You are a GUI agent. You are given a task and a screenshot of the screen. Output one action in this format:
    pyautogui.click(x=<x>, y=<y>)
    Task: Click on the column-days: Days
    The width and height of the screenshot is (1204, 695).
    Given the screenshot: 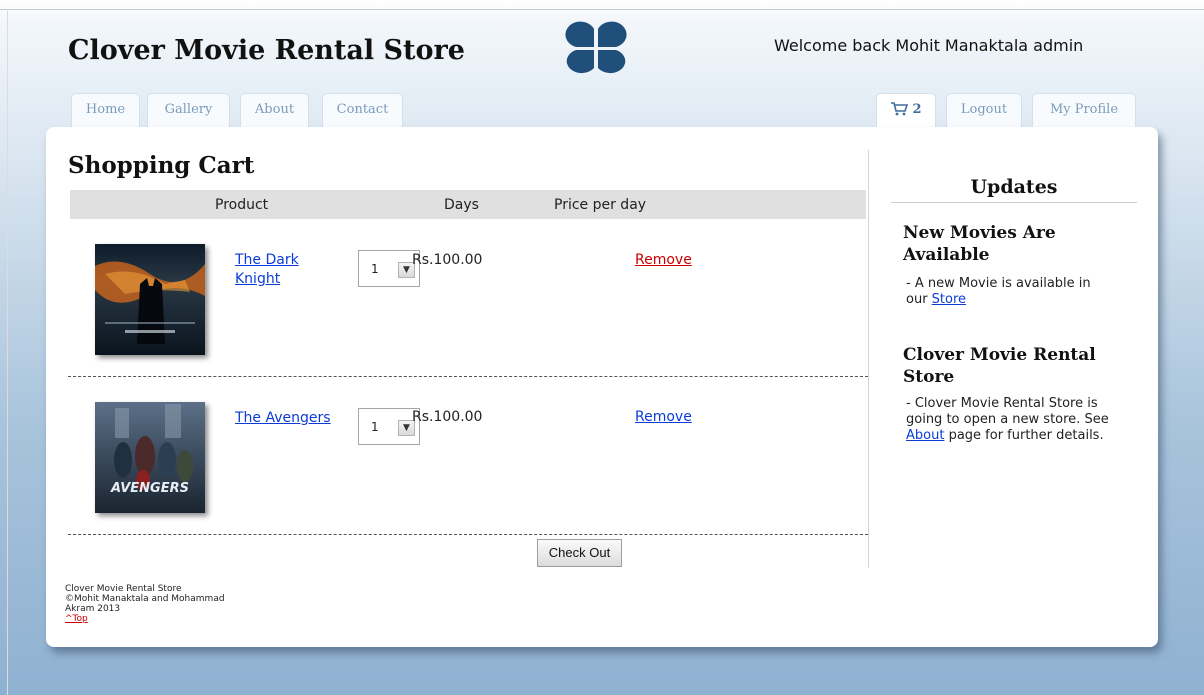 What is the action you would take?
    pyautogui.click(x=461, y=205)
    